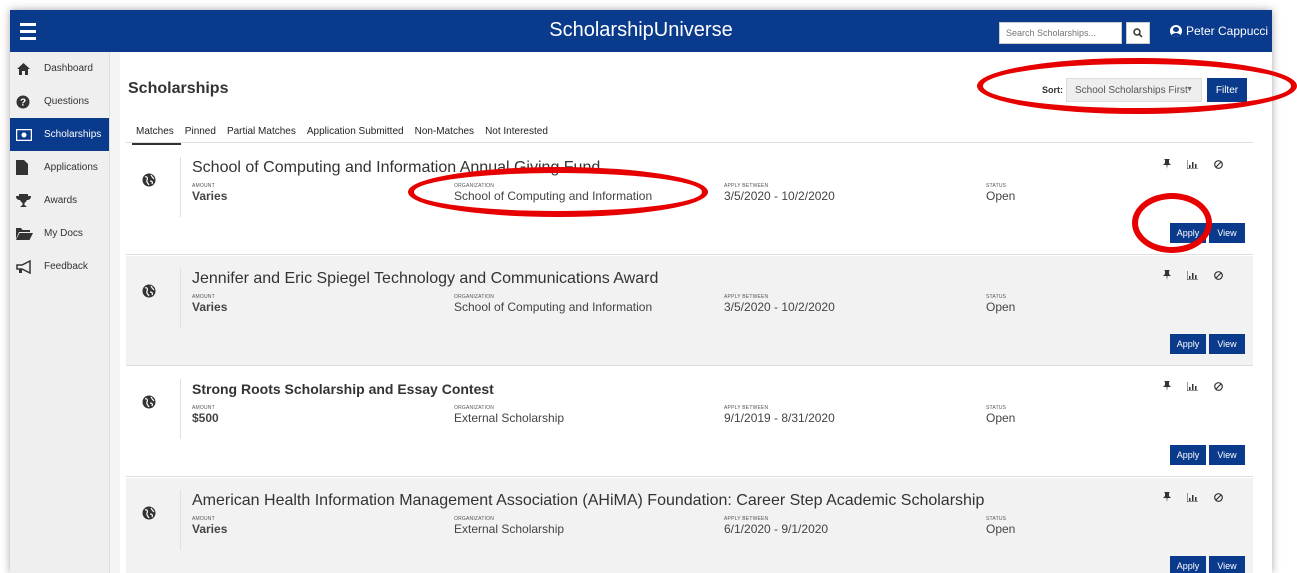  I want to click on search-input, so click(1060, 33).